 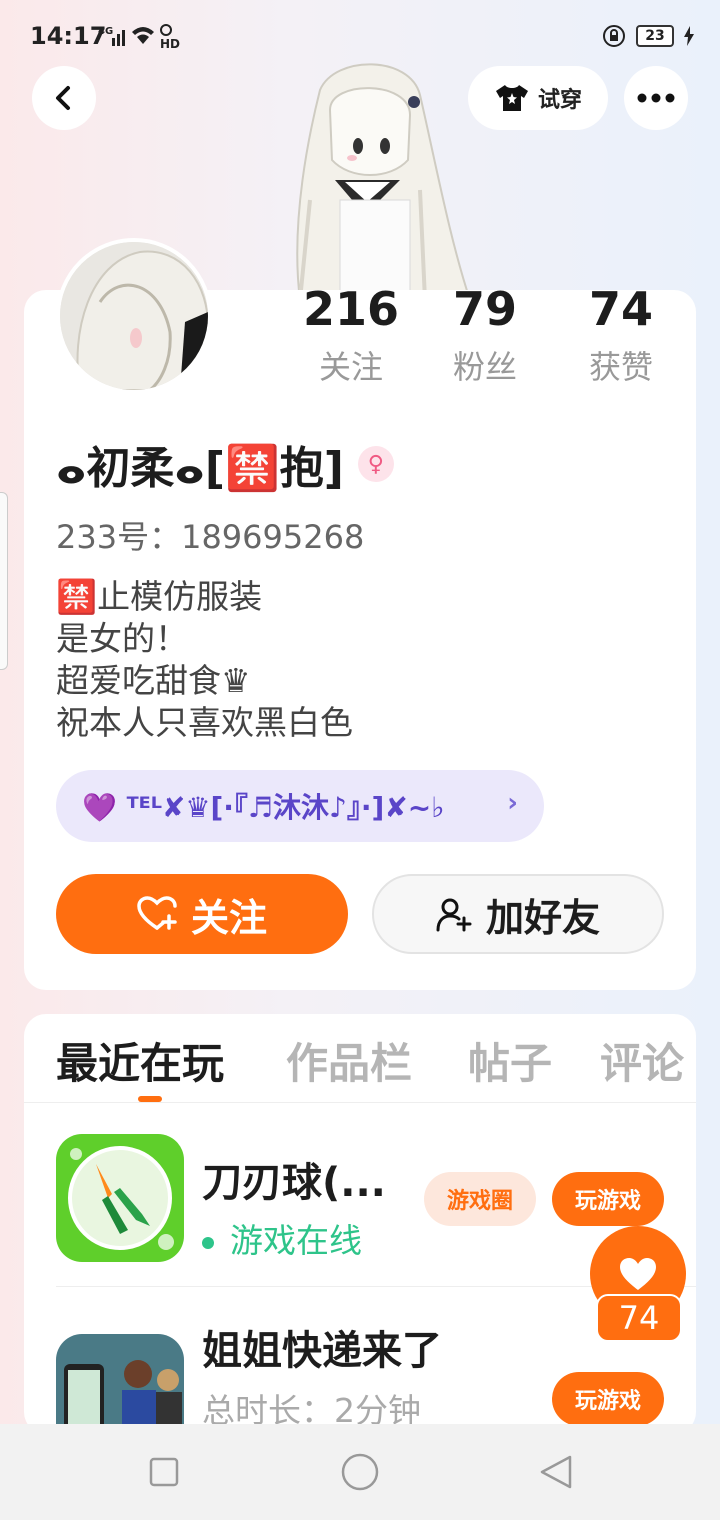 What do you see at coordinates (122, 638) in the screenshot?
I see `bio-line: 是女的！` at bounding box center [122, 638].